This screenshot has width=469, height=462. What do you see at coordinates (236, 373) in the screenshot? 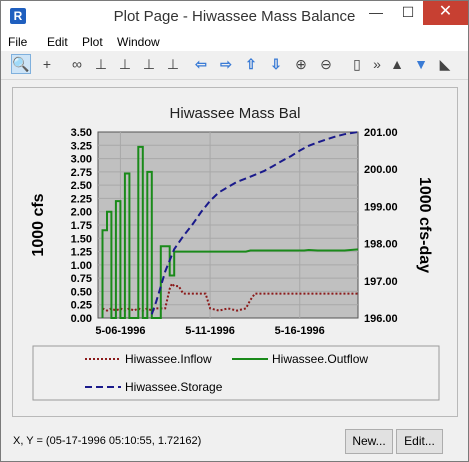
I see `legend-box` at bounding box center [236, 373].